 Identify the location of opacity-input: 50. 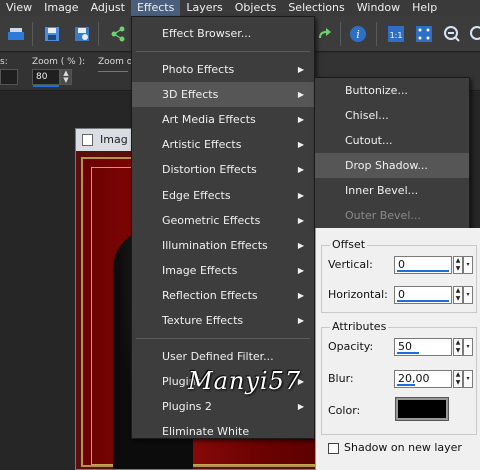
(423, 347).